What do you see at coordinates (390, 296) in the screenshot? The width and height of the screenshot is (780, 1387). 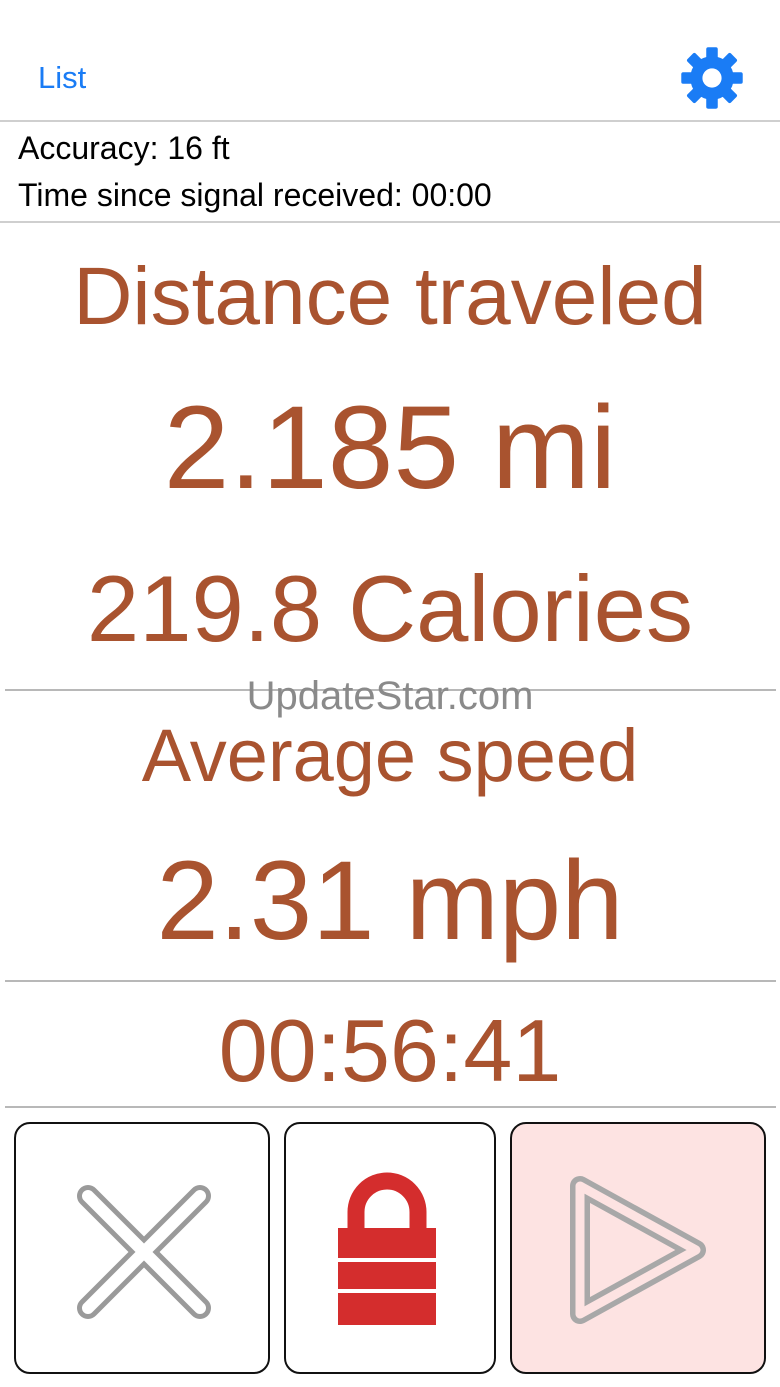 I see `distance-label: Distance traveled` at bounding box center [390, 296].